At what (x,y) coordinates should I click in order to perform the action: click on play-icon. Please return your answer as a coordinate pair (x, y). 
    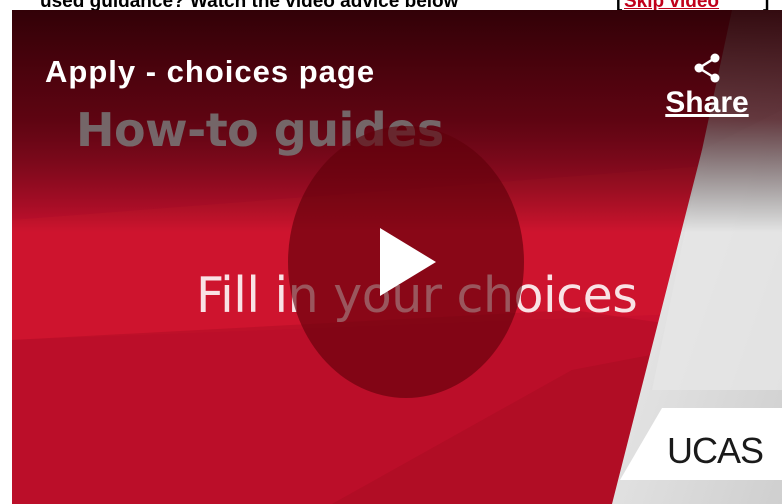
    Looking at the image, I should click on (408, 262).